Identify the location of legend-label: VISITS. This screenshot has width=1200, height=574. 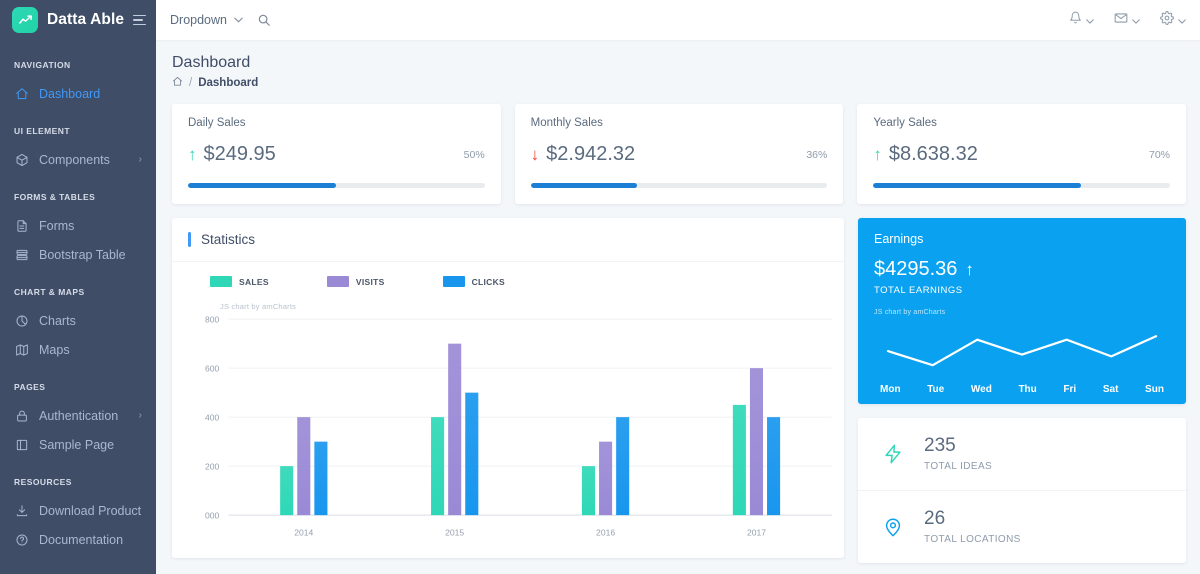
(370, 281).